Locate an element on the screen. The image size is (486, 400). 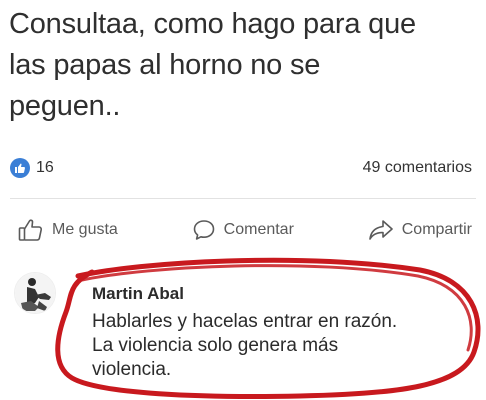
comment-author: Martin Abal is located at coordinates (138, 294).